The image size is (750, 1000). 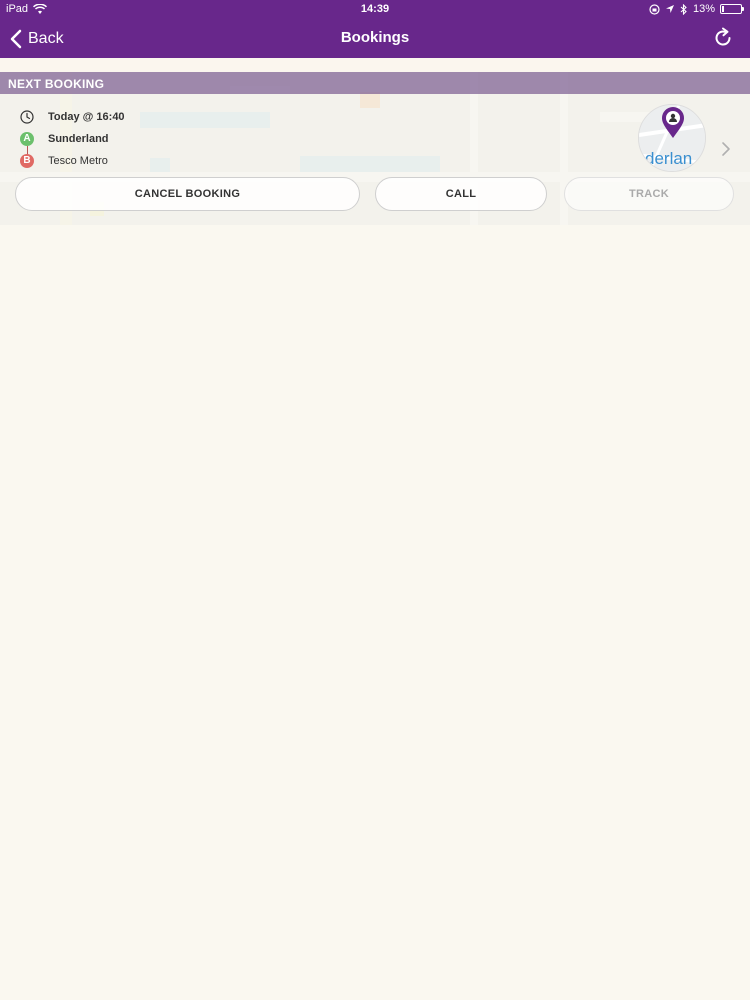 I want to click on location-arrow-icon, so click(x=669, y=9).